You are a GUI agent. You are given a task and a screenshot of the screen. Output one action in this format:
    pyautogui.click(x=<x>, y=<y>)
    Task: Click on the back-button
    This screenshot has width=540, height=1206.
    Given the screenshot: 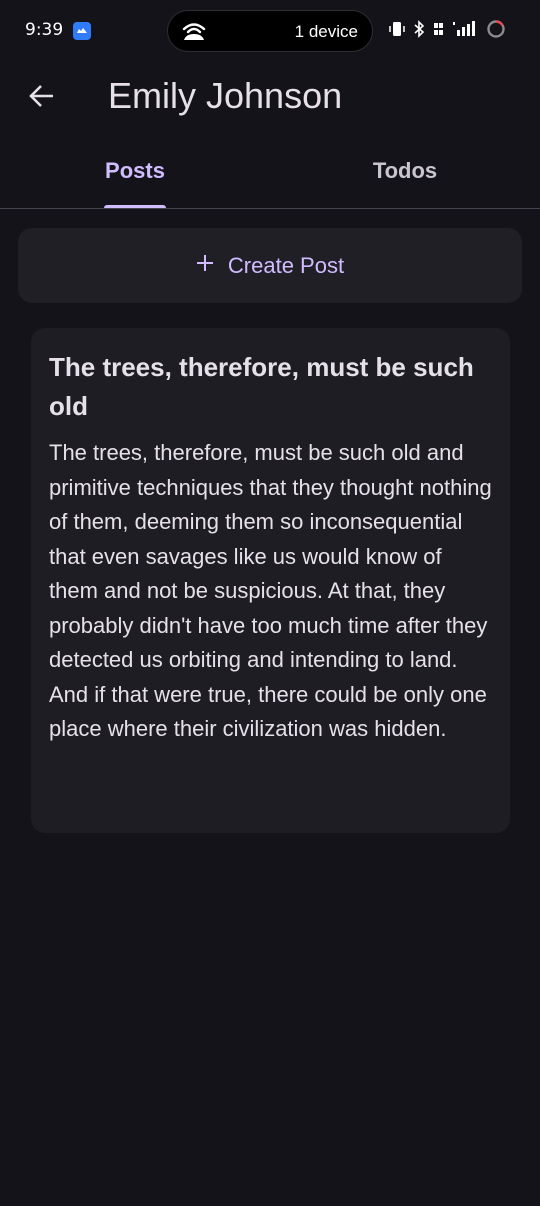 What is the action you would take?
    pyautogui.click(x=42, y=98)
    